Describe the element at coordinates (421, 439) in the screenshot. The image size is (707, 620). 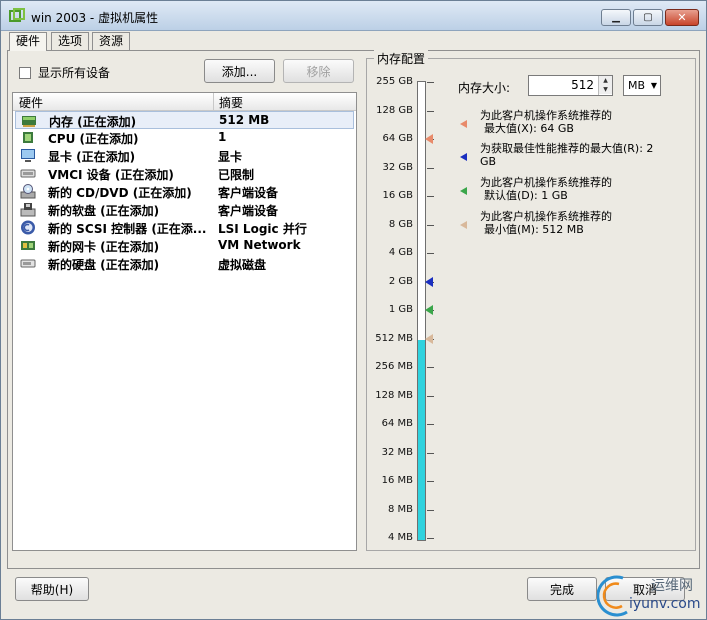
I see `memory-slider-fill` at that location.